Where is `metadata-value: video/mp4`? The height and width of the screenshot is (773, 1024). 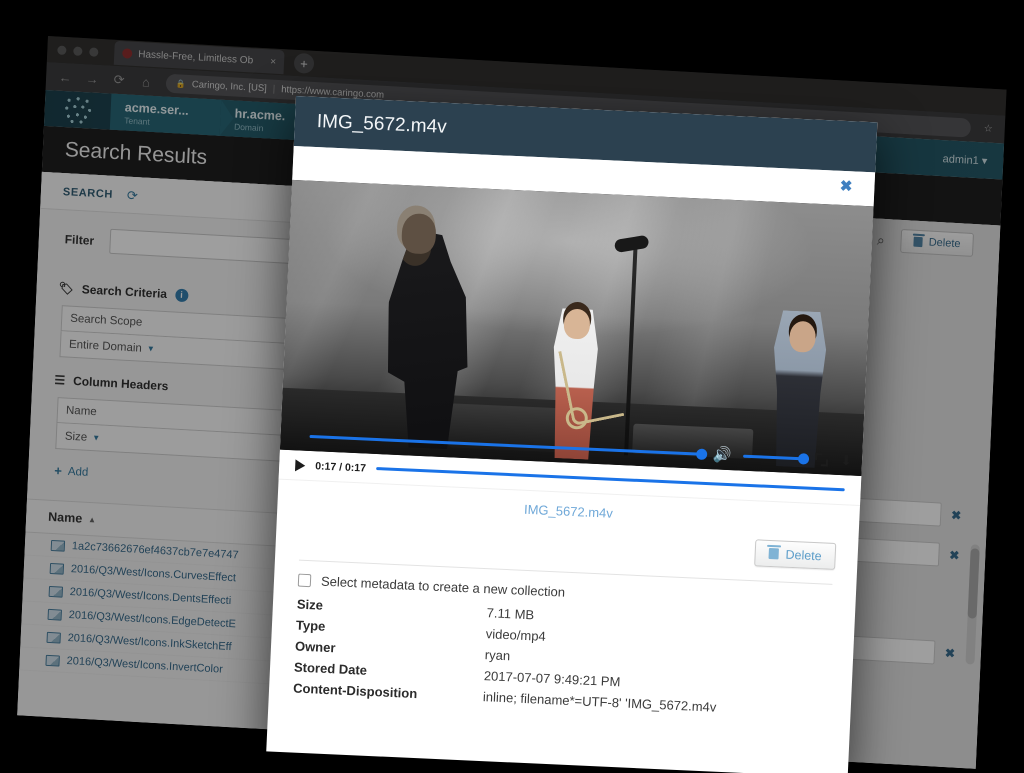 metadata-value: video/mp4 is located at coordinates (516, 635).